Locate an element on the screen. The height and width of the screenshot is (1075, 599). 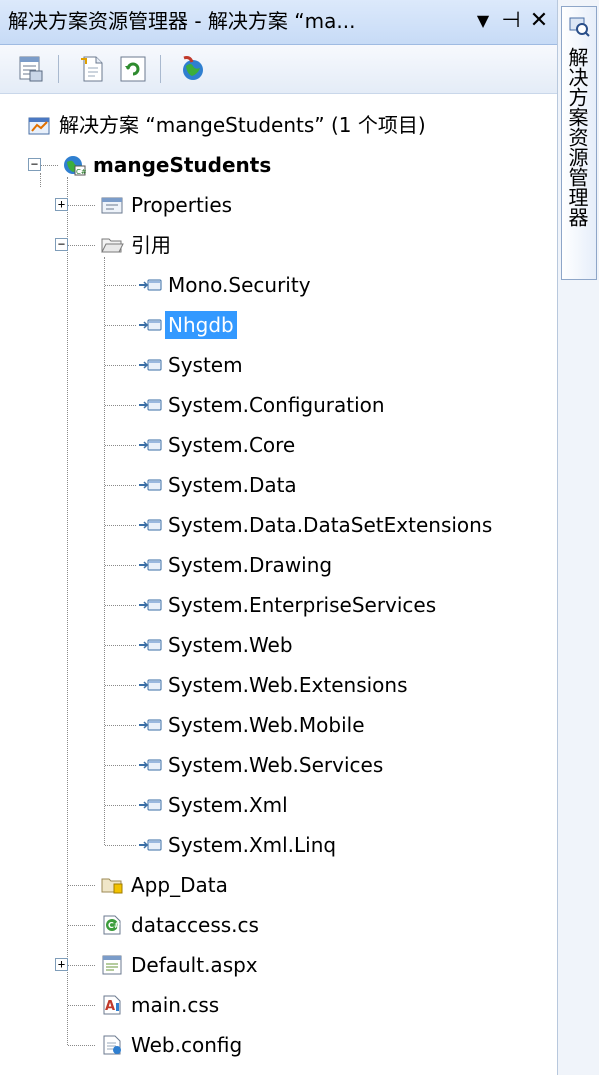
toolbar-separator is located at coordinates (58, 69).